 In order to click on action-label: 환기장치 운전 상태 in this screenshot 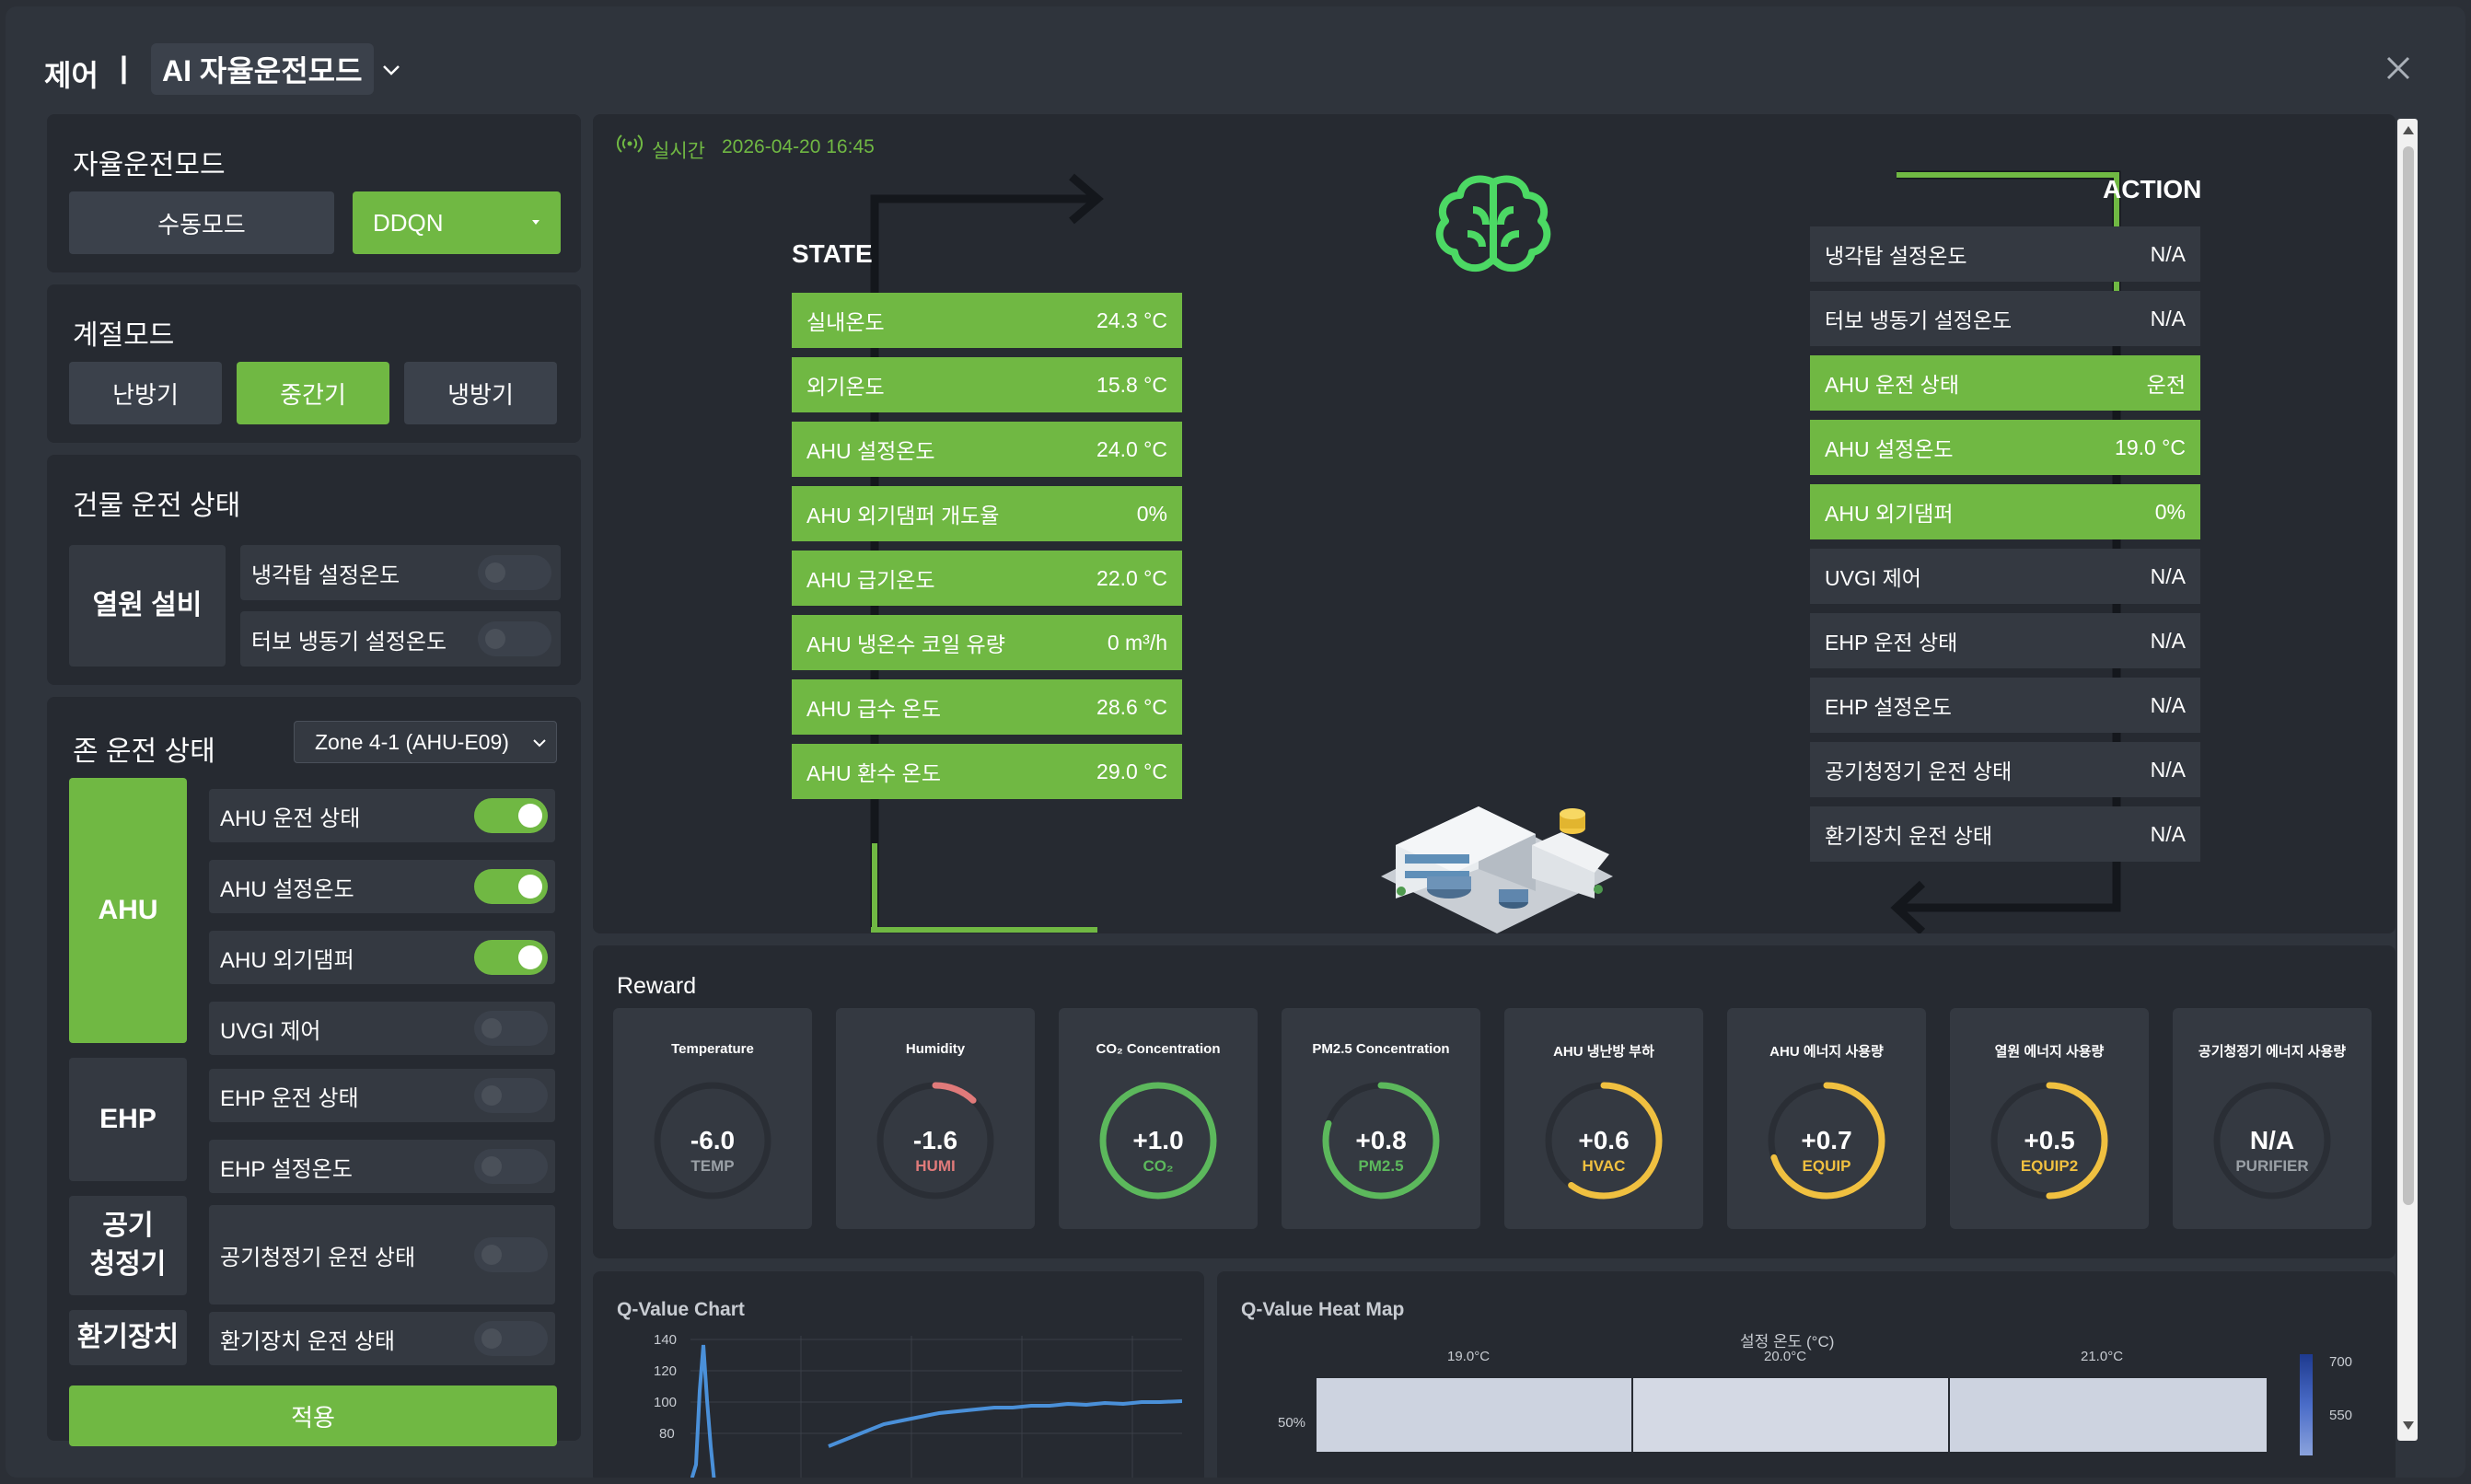, I will do `click(1909, 836)`.